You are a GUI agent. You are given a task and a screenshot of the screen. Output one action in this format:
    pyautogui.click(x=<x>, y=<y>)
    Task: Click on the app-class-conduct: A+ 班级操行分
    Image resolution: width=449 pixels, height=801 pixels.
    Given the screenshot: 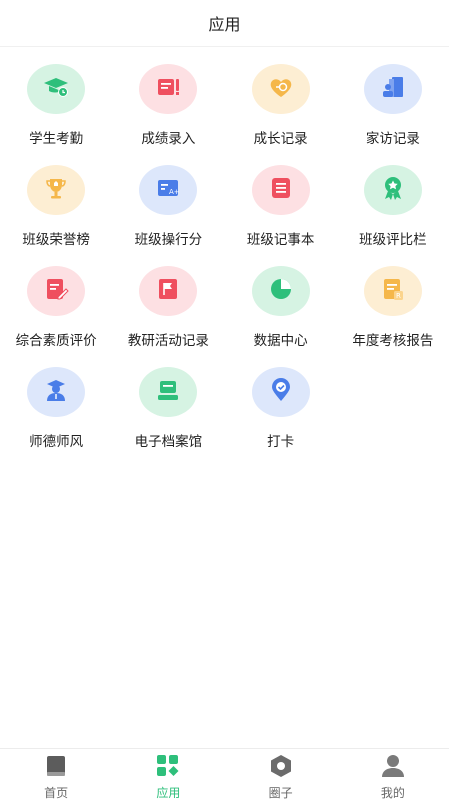 What is the action you would take?
    pyautogui.click(x=168, y=211)
    